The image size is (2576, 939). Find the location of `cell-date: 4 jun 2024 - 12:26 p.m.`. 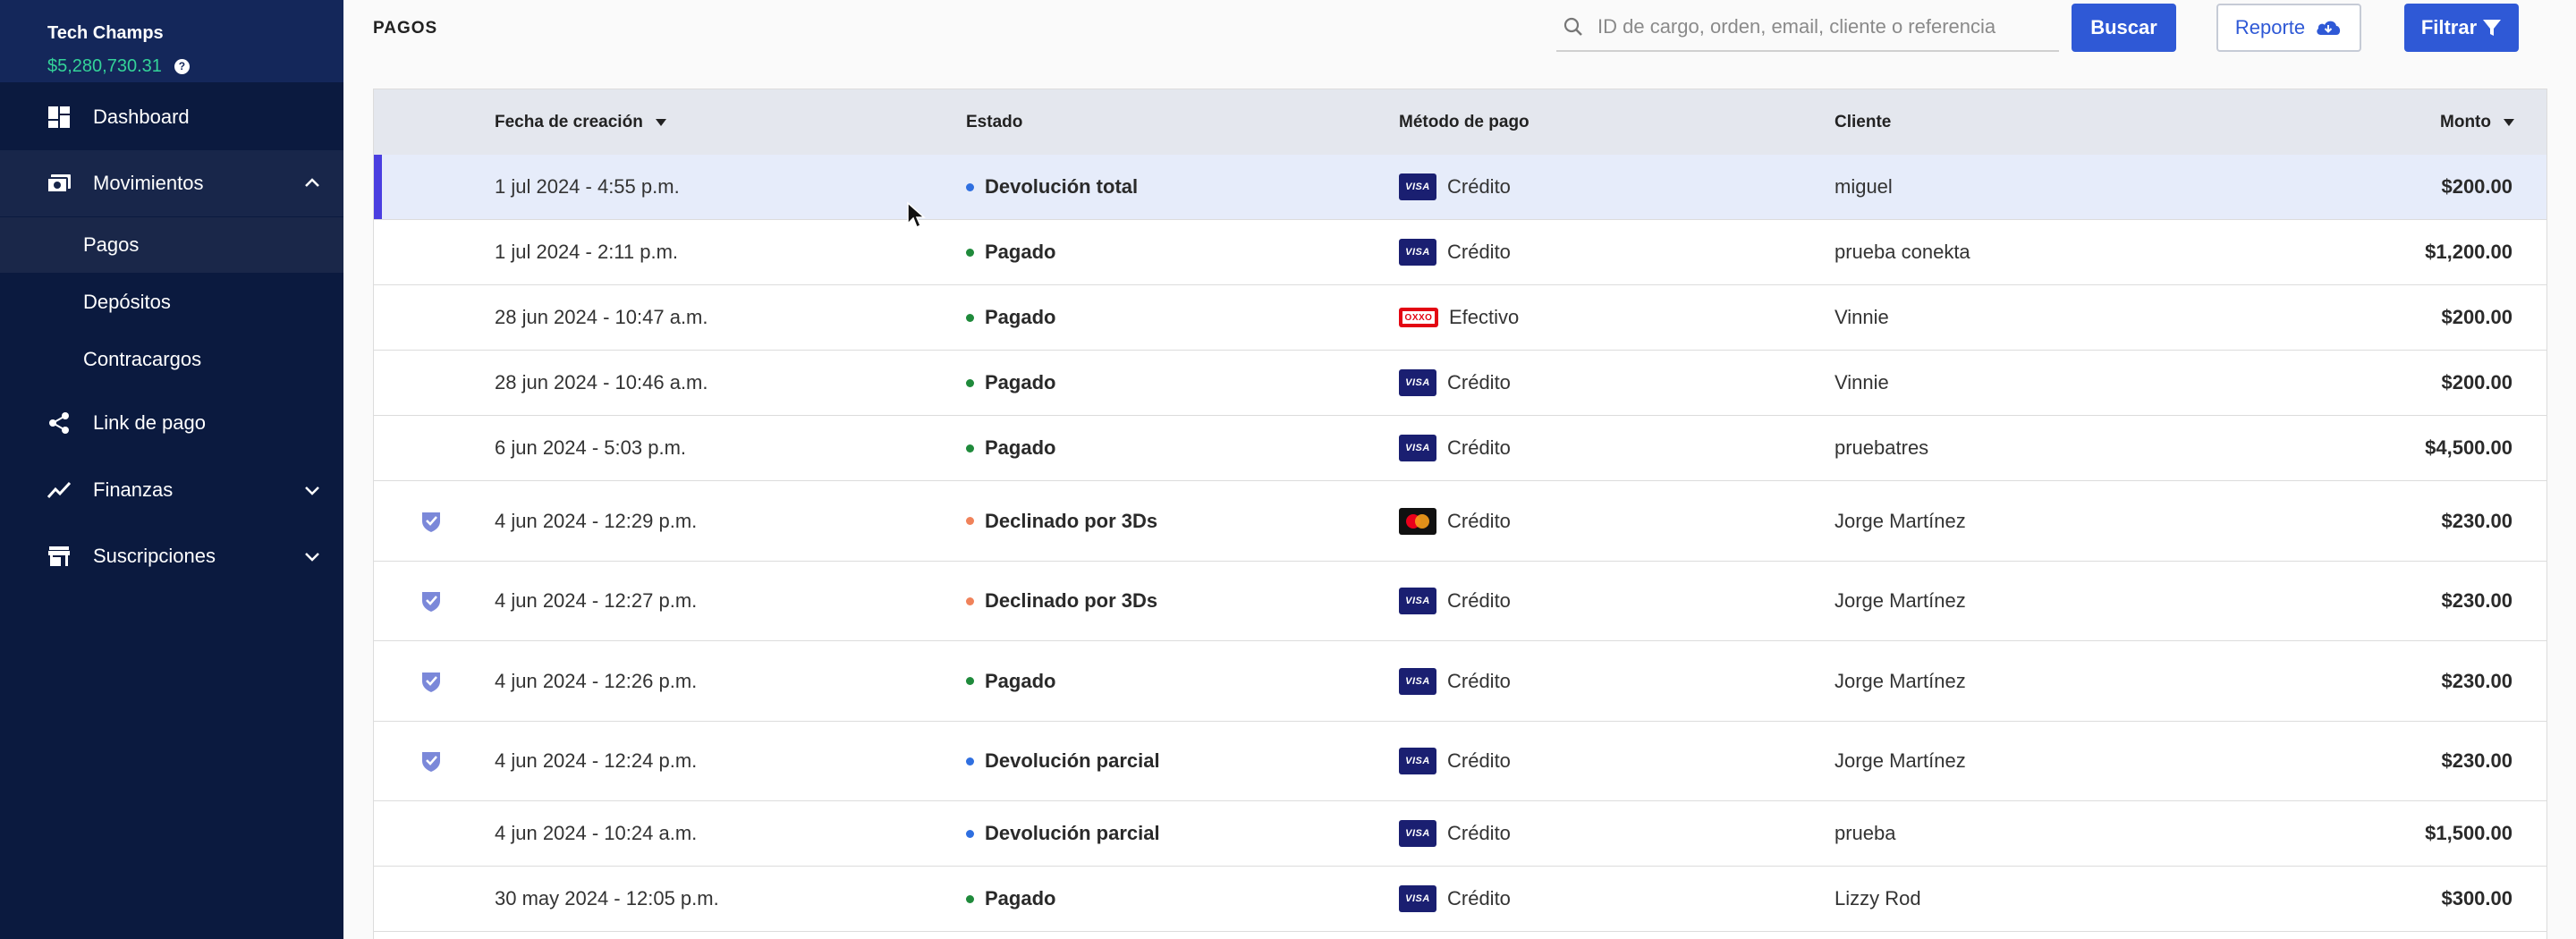

cell-date: 4 jun 2024 - 12:26 p.m. is located at coordinates (596, 681).